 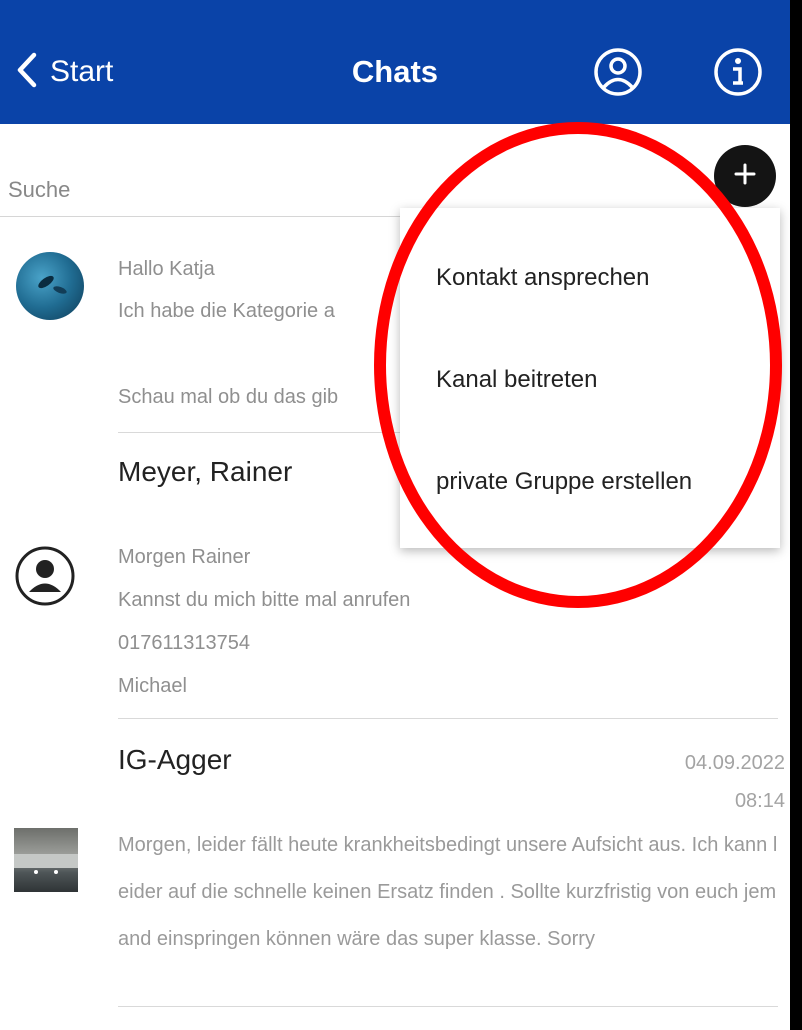 I want to click on chat-line: Ich habe die Kategorie a, so click(x=226, y=311).